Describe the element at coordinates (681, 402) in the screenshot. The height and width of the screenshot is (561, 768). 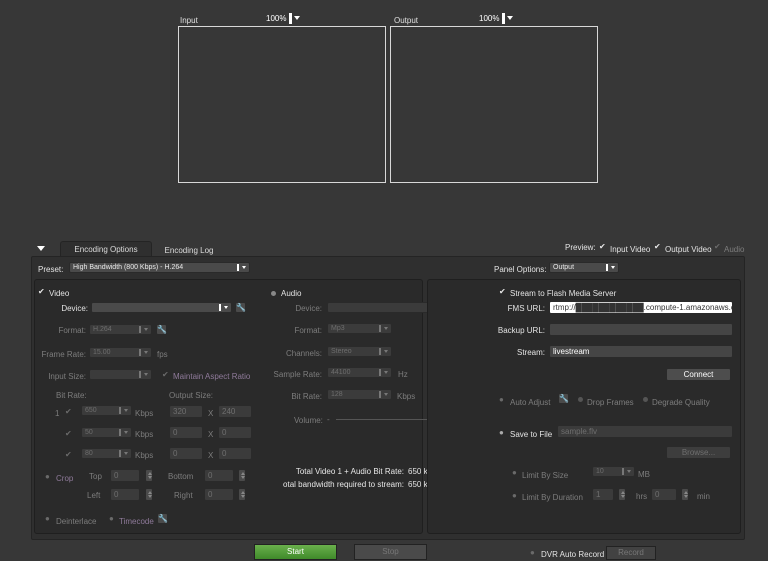
I see `degrade-quality-label: Degrade Quality` at that location.